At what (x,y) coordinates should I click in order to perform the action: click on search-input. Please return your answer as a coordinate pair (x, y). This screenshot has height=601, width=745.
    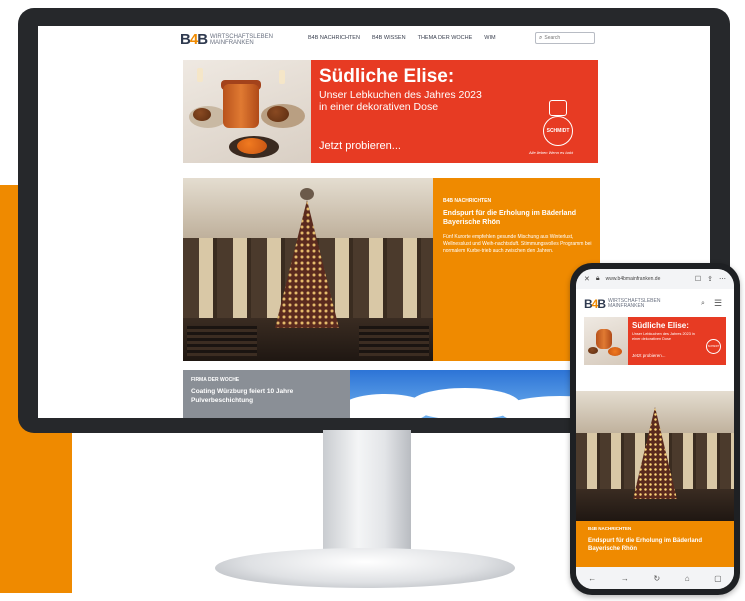
    Looking at the image, I should click on (567, 38).